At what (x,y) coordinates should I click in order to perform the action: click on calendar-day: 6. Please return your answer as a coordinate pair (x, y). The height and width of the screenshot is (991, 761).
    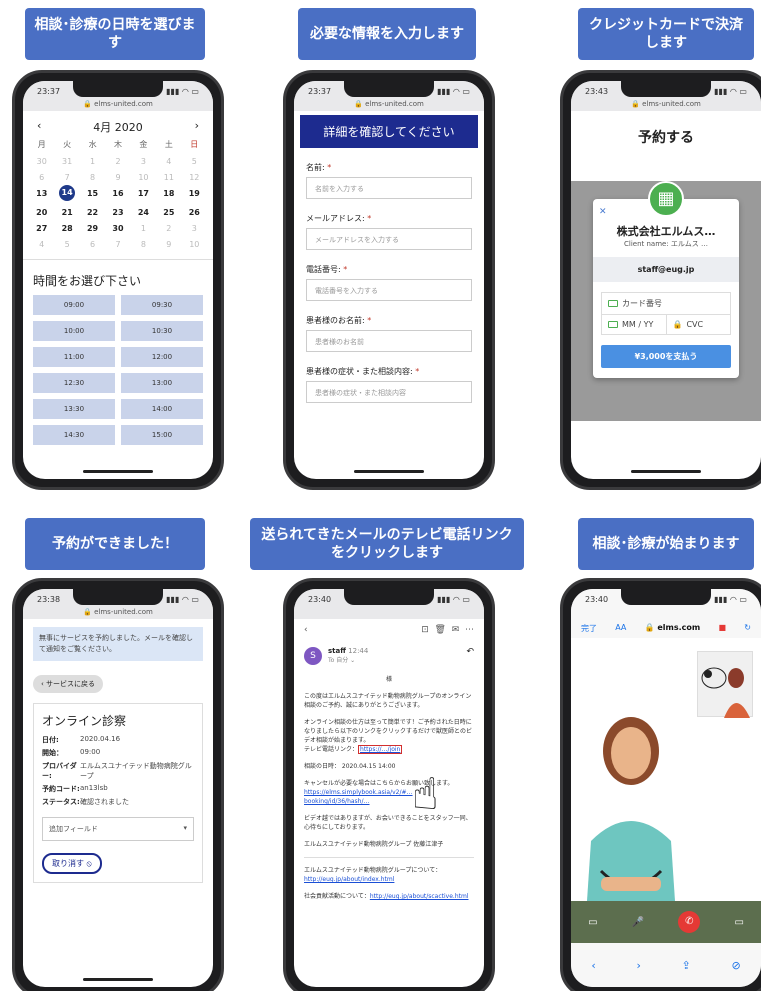
    Looking at the image, I should click on (93, 244).